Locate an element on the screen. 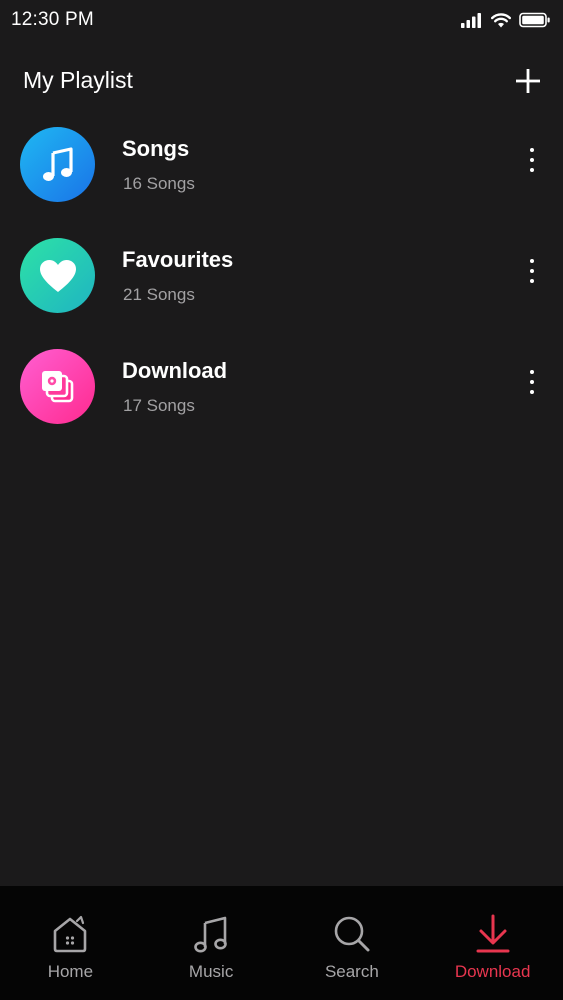 The height and width of the screenshot is (1000, 563). nav-item-music: Music is located at coordinates (211, 943).